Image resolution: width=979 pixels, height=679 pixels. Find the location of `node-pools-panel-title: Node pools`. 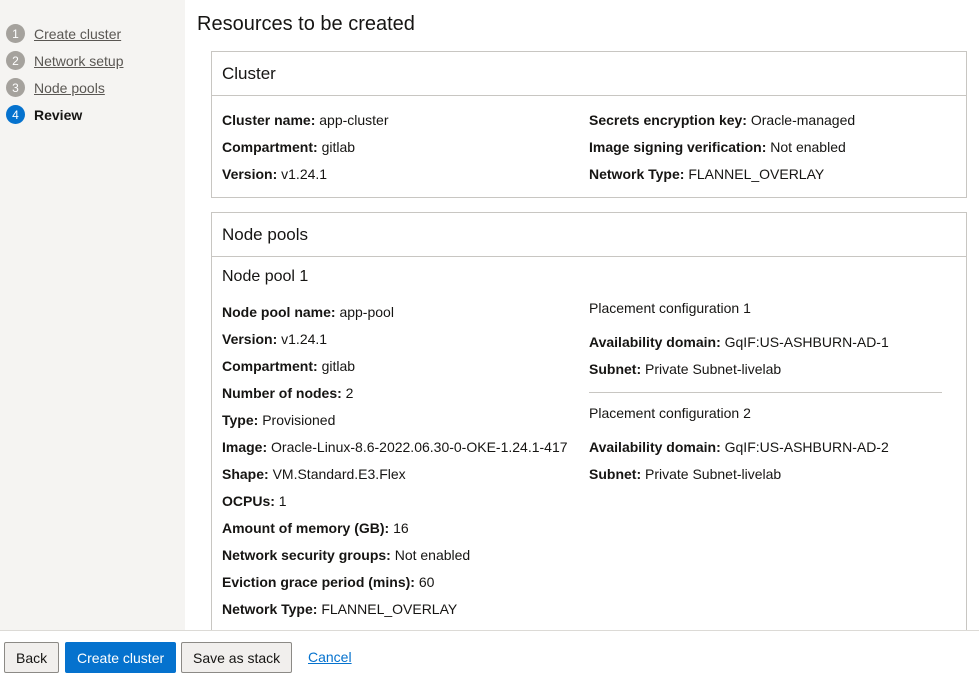

node-pools-panel-title: Node pools is located at coordinates (589, 235).